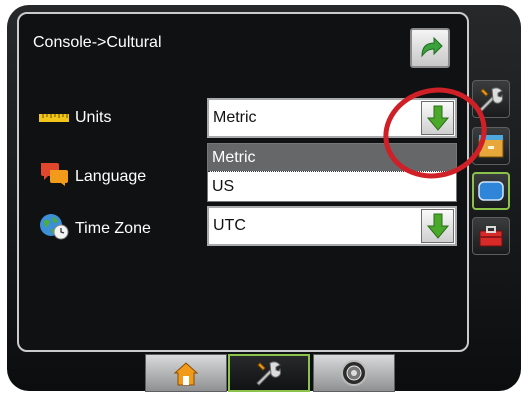 The image size is (528, 396). What do you see at coordinates (97, 42) in the screenshot?
I see `page-title: Console->Cultural` at bounding box center [97, 42].